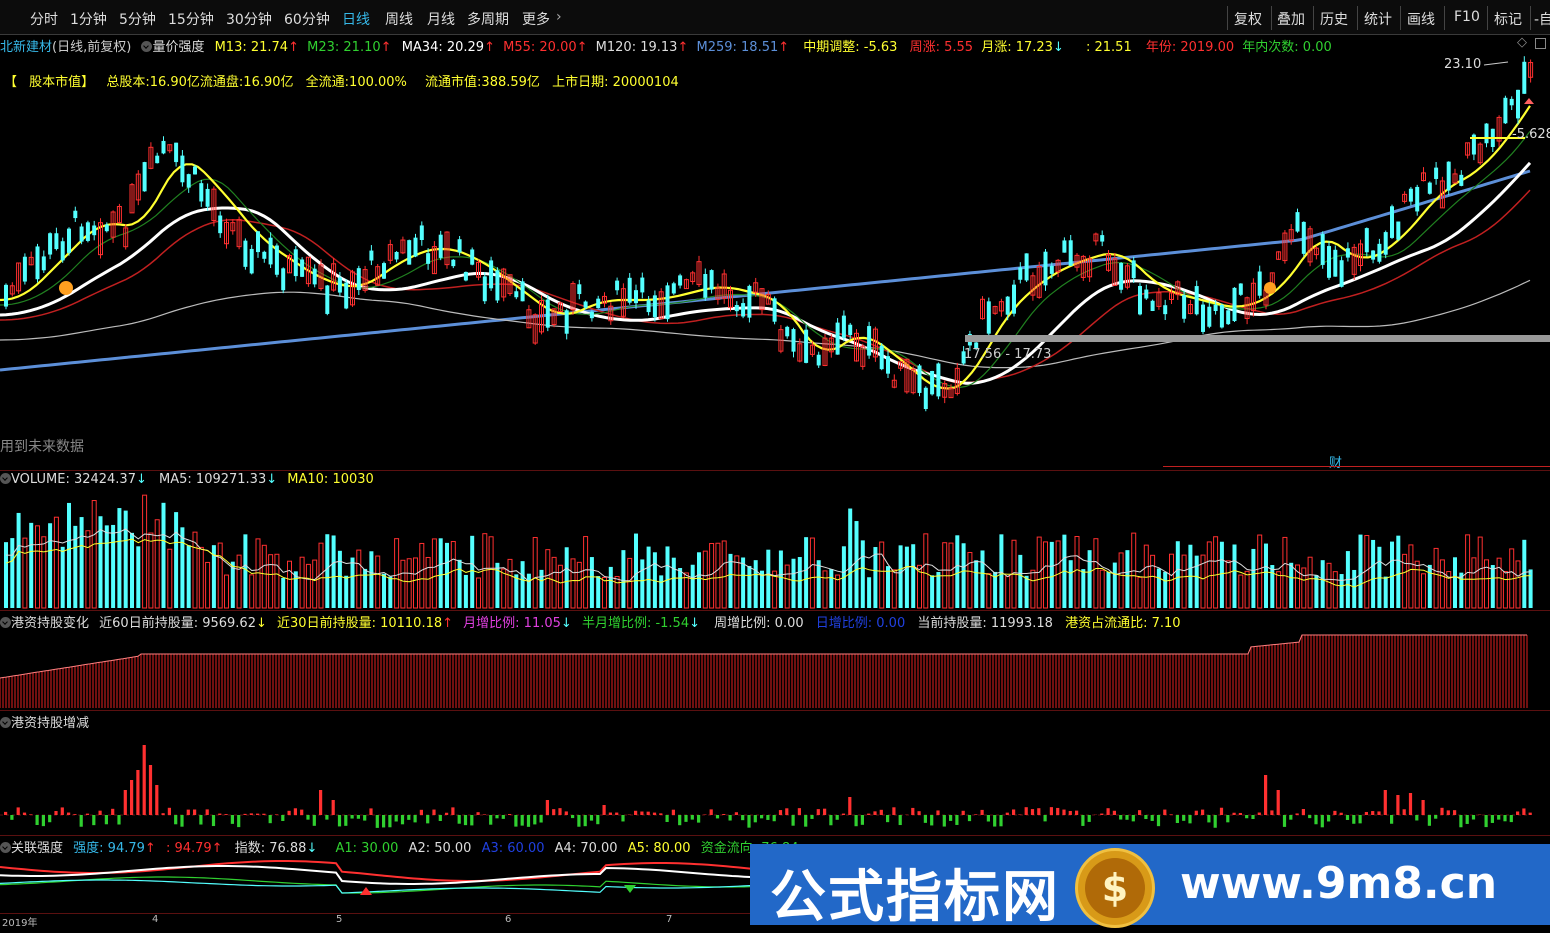  What do you see at coordinates (775, 610) in the screenshot?
I see `pane-divider` at bounding box center [775, 610].